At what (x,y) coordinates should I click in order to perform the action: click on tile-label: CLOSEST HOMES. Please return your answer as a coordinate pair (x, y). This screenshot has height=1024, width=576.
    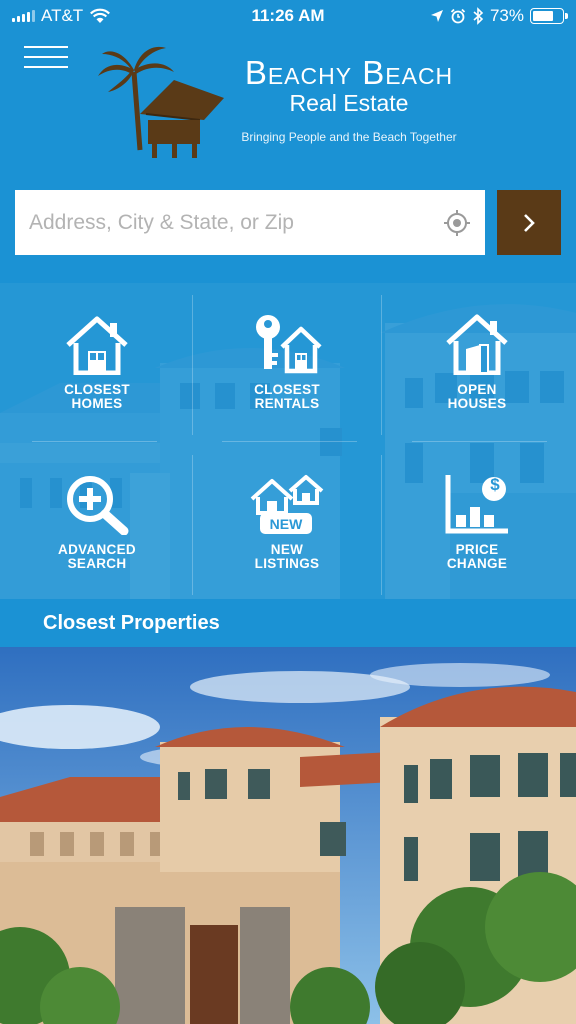
    Looking at the image, I should click on (97, 396).